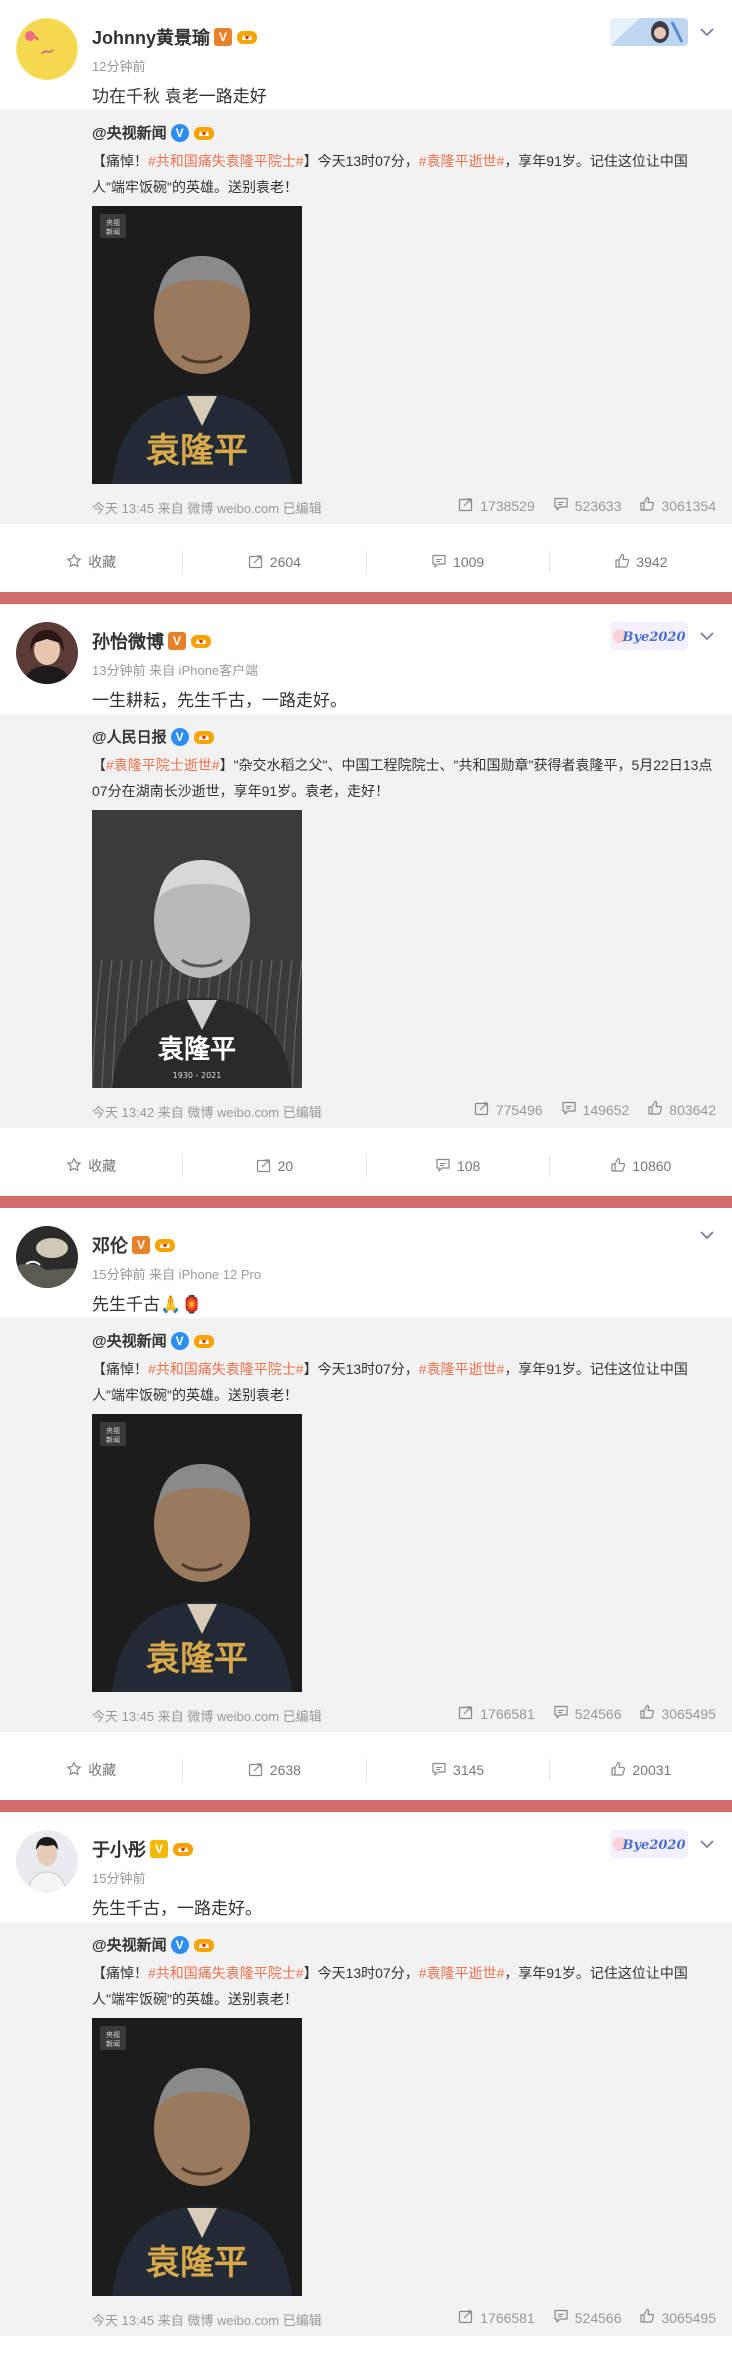  I want to click on comment-count-value: 523633, so click(598, 505).